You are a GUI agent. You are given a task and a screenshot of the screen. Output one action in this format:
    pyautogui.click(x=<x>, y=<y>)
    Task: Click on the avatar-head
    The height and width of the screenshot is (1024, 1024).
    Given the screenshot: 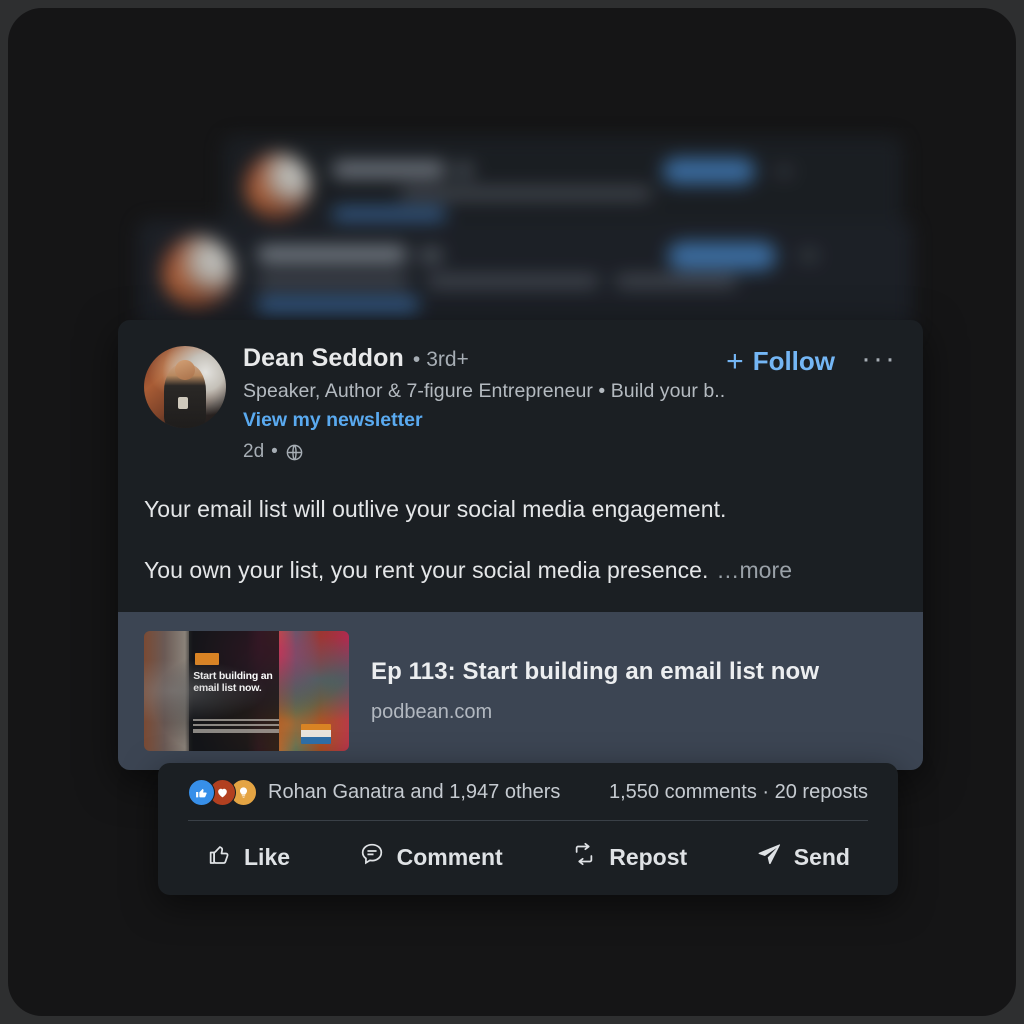 What is the action you would take?
    pyautogui.click(x=185, y=369)
    